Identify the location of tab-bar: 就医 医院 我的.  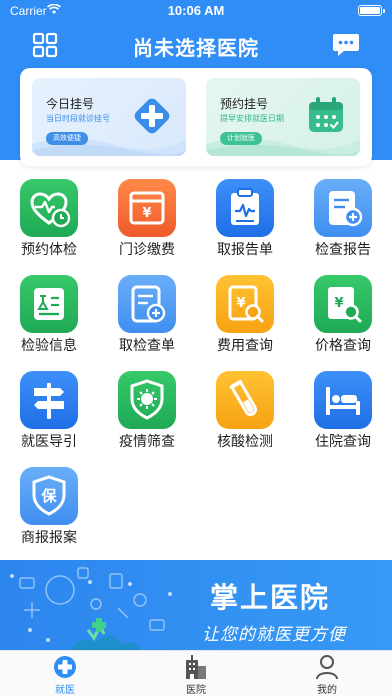
(196, 673).